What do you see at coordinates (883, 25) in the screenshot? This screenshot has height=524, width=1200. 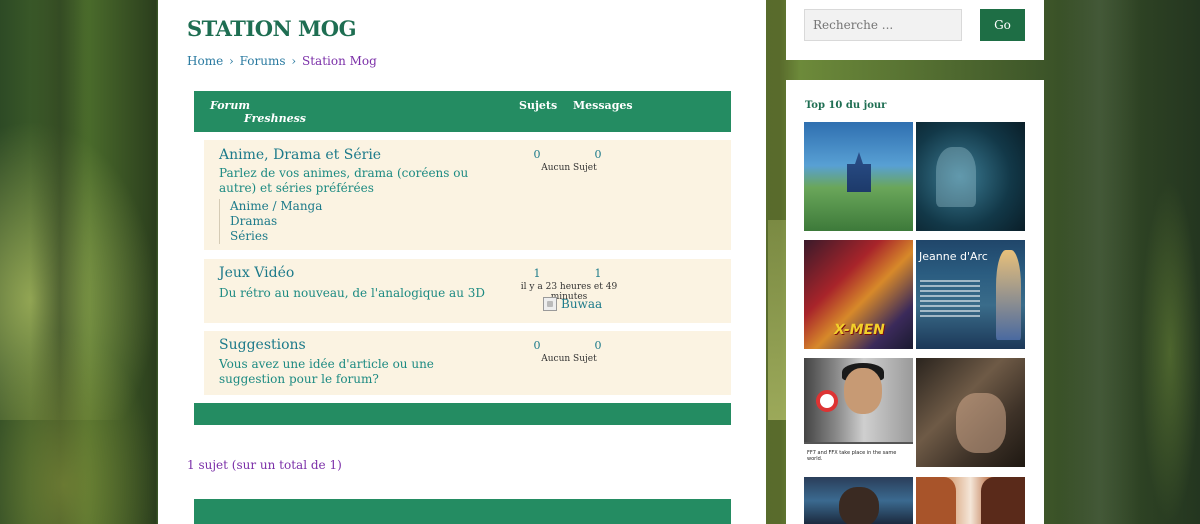 I see `search-input` at bounding box center [883, 25].